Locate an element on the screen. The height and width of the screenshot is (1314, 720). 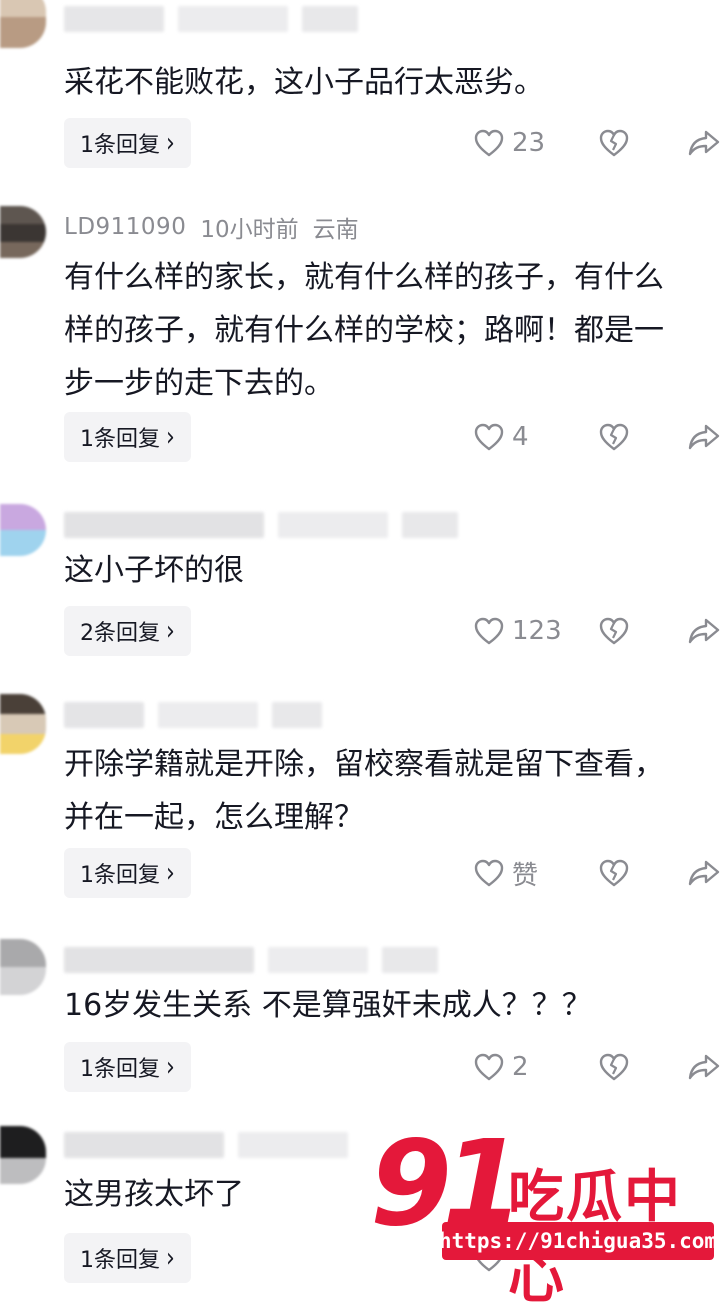
comment-text: 开除学籍就是开除，留校察看就是留下查看，并在一起，怎么理解？ is located at coordinates (364, 791).